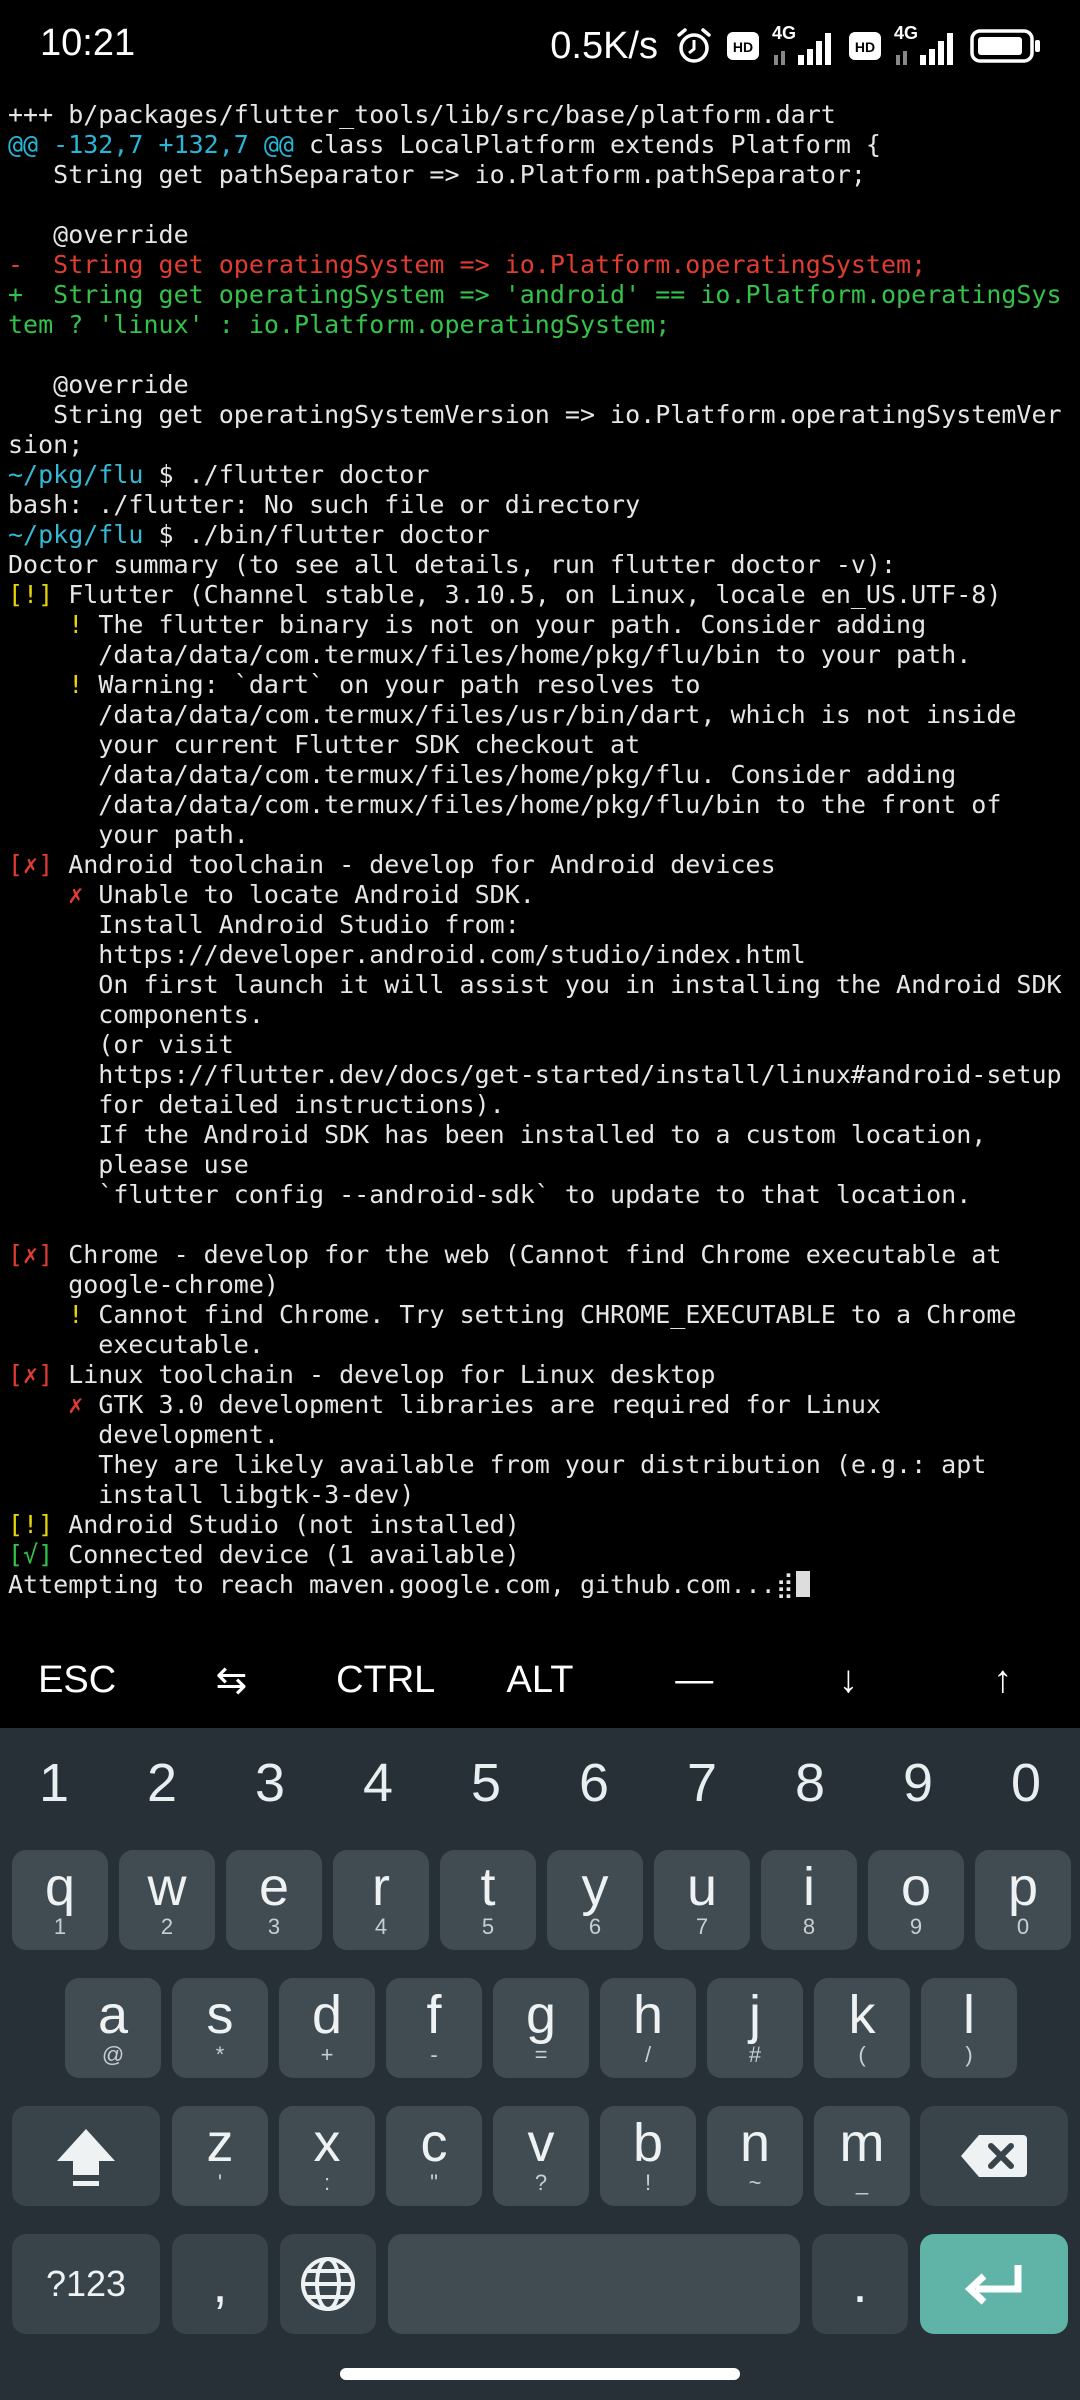  What do you see at coordinates (46, 444) in the screenshot?
I see `terminal-text-segment: sion;` at bounding box center [46, 444].